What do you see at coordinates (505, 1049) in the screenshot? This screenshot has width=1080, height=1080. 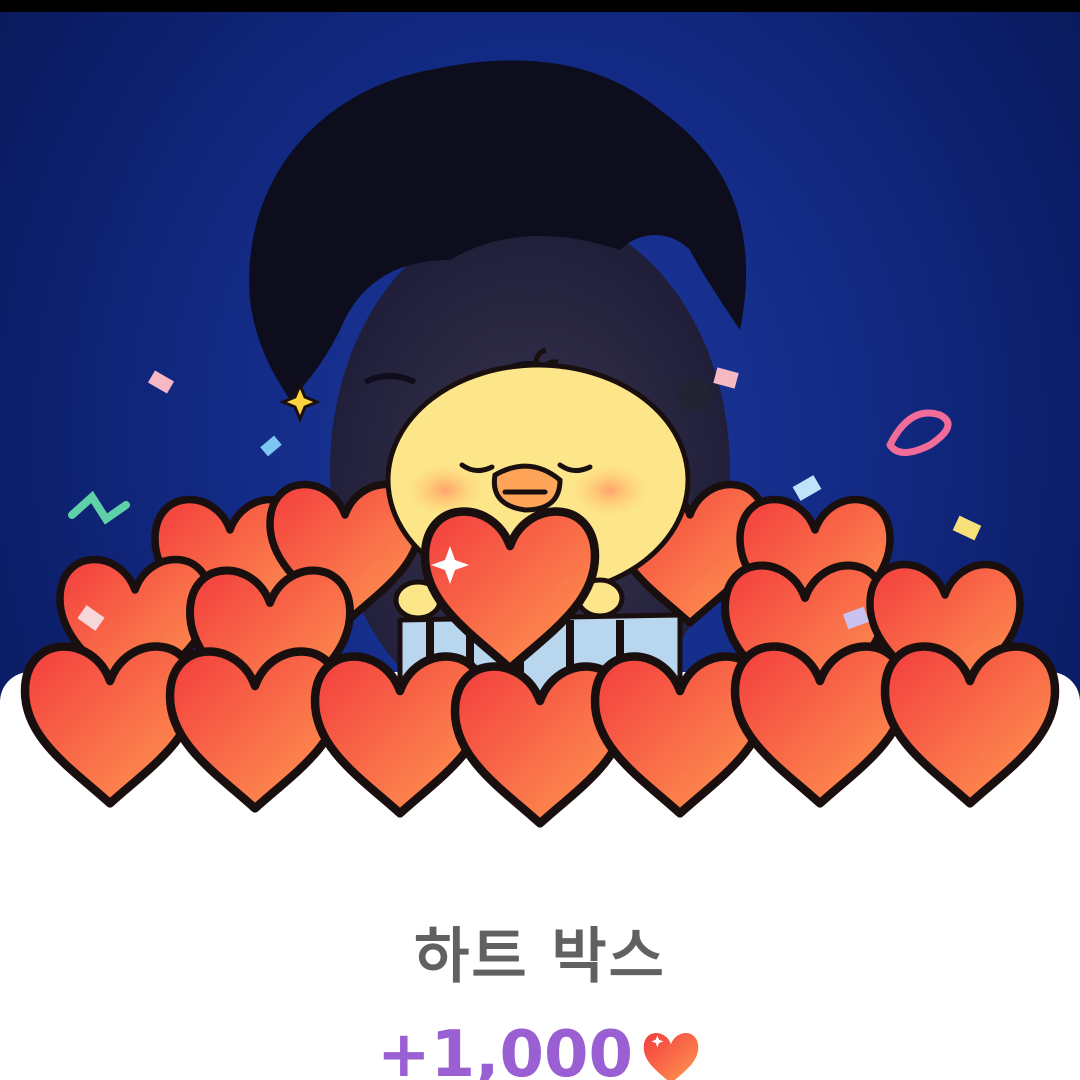 I see `reward-amount-value: +1,000` at bounding box center [505, 1049].